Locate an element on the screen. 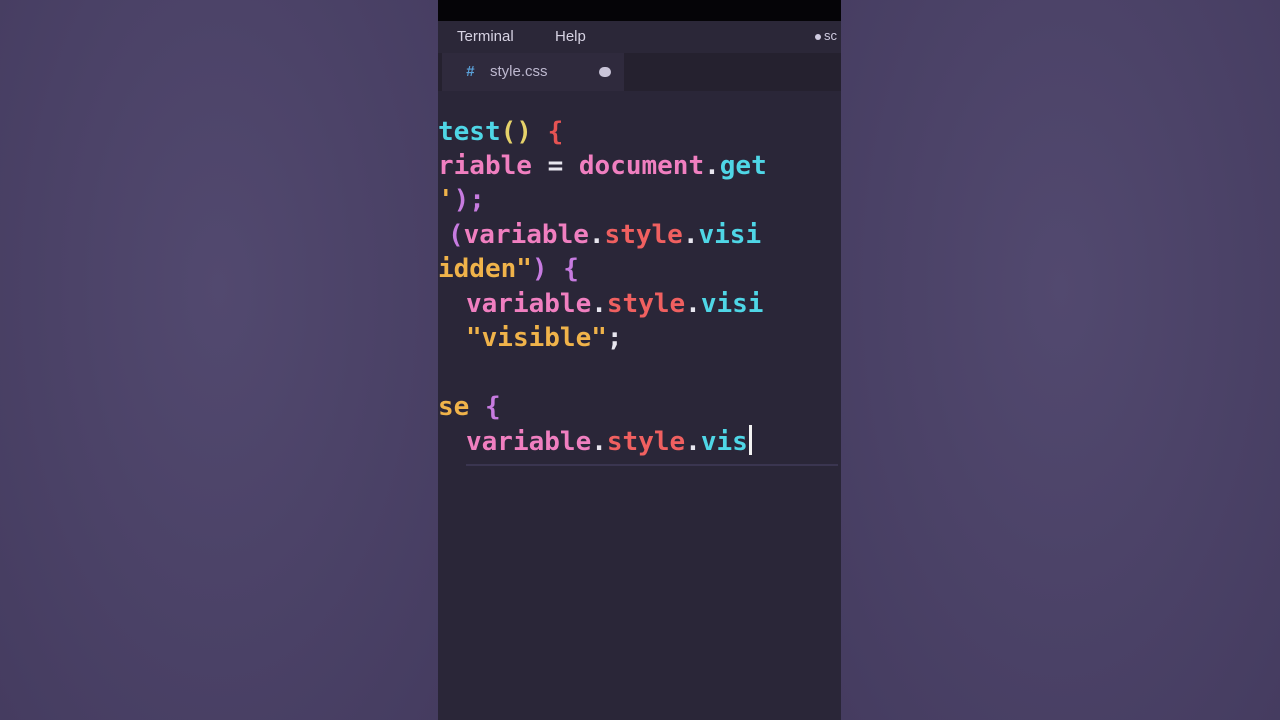 This screenshot has width=1280, height=720. tab-label: style.css is located at coordinates (519, 71).